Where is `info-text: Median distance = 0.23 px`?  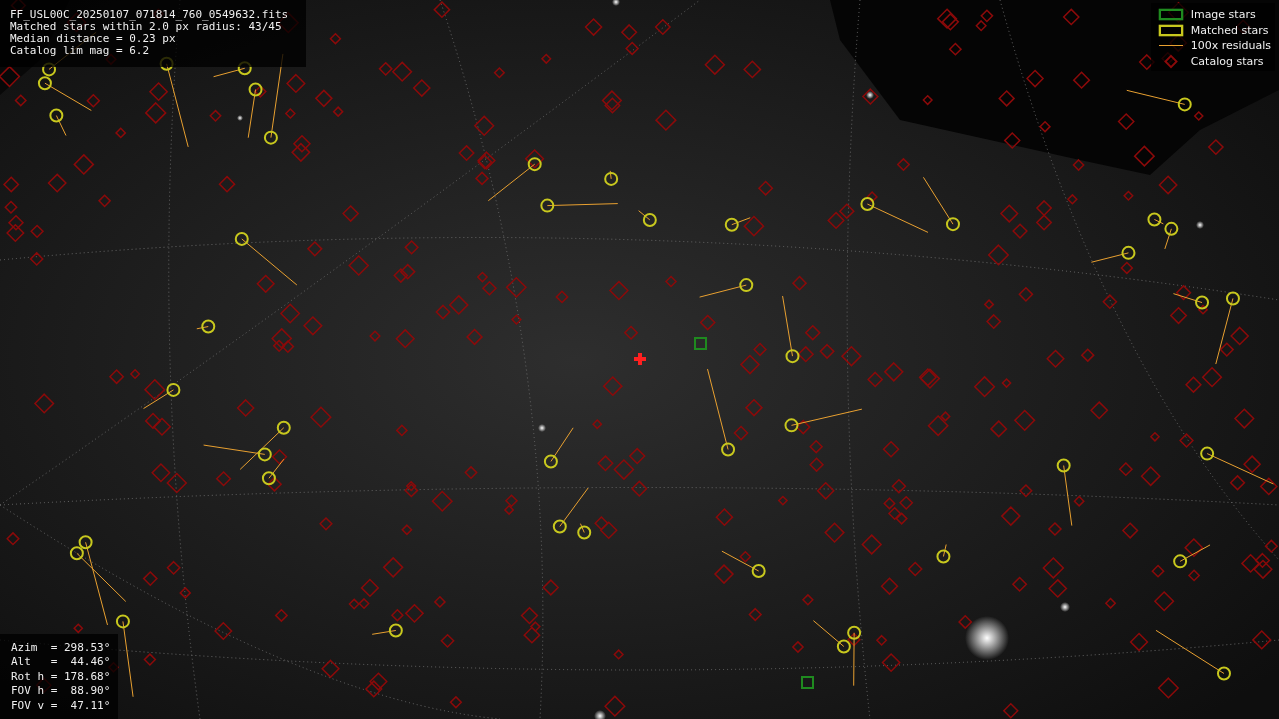 info-text: Median distance = 0.23 px is located at coordinates (93, 39).